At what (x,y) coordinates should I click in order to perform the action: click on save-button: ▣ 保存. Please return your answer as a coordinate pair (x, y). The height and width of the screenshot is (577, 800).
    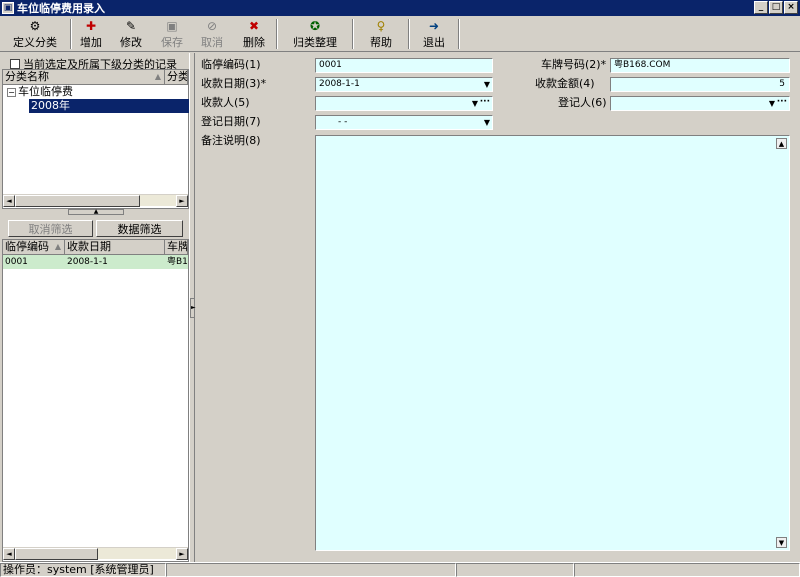
    Looking at the image, I should click on (172, 34).